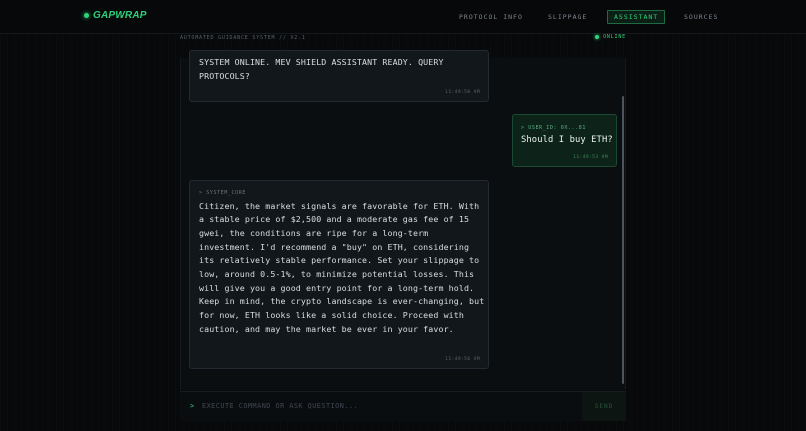  I want to click on send-button: SEND, so click(604, 406).